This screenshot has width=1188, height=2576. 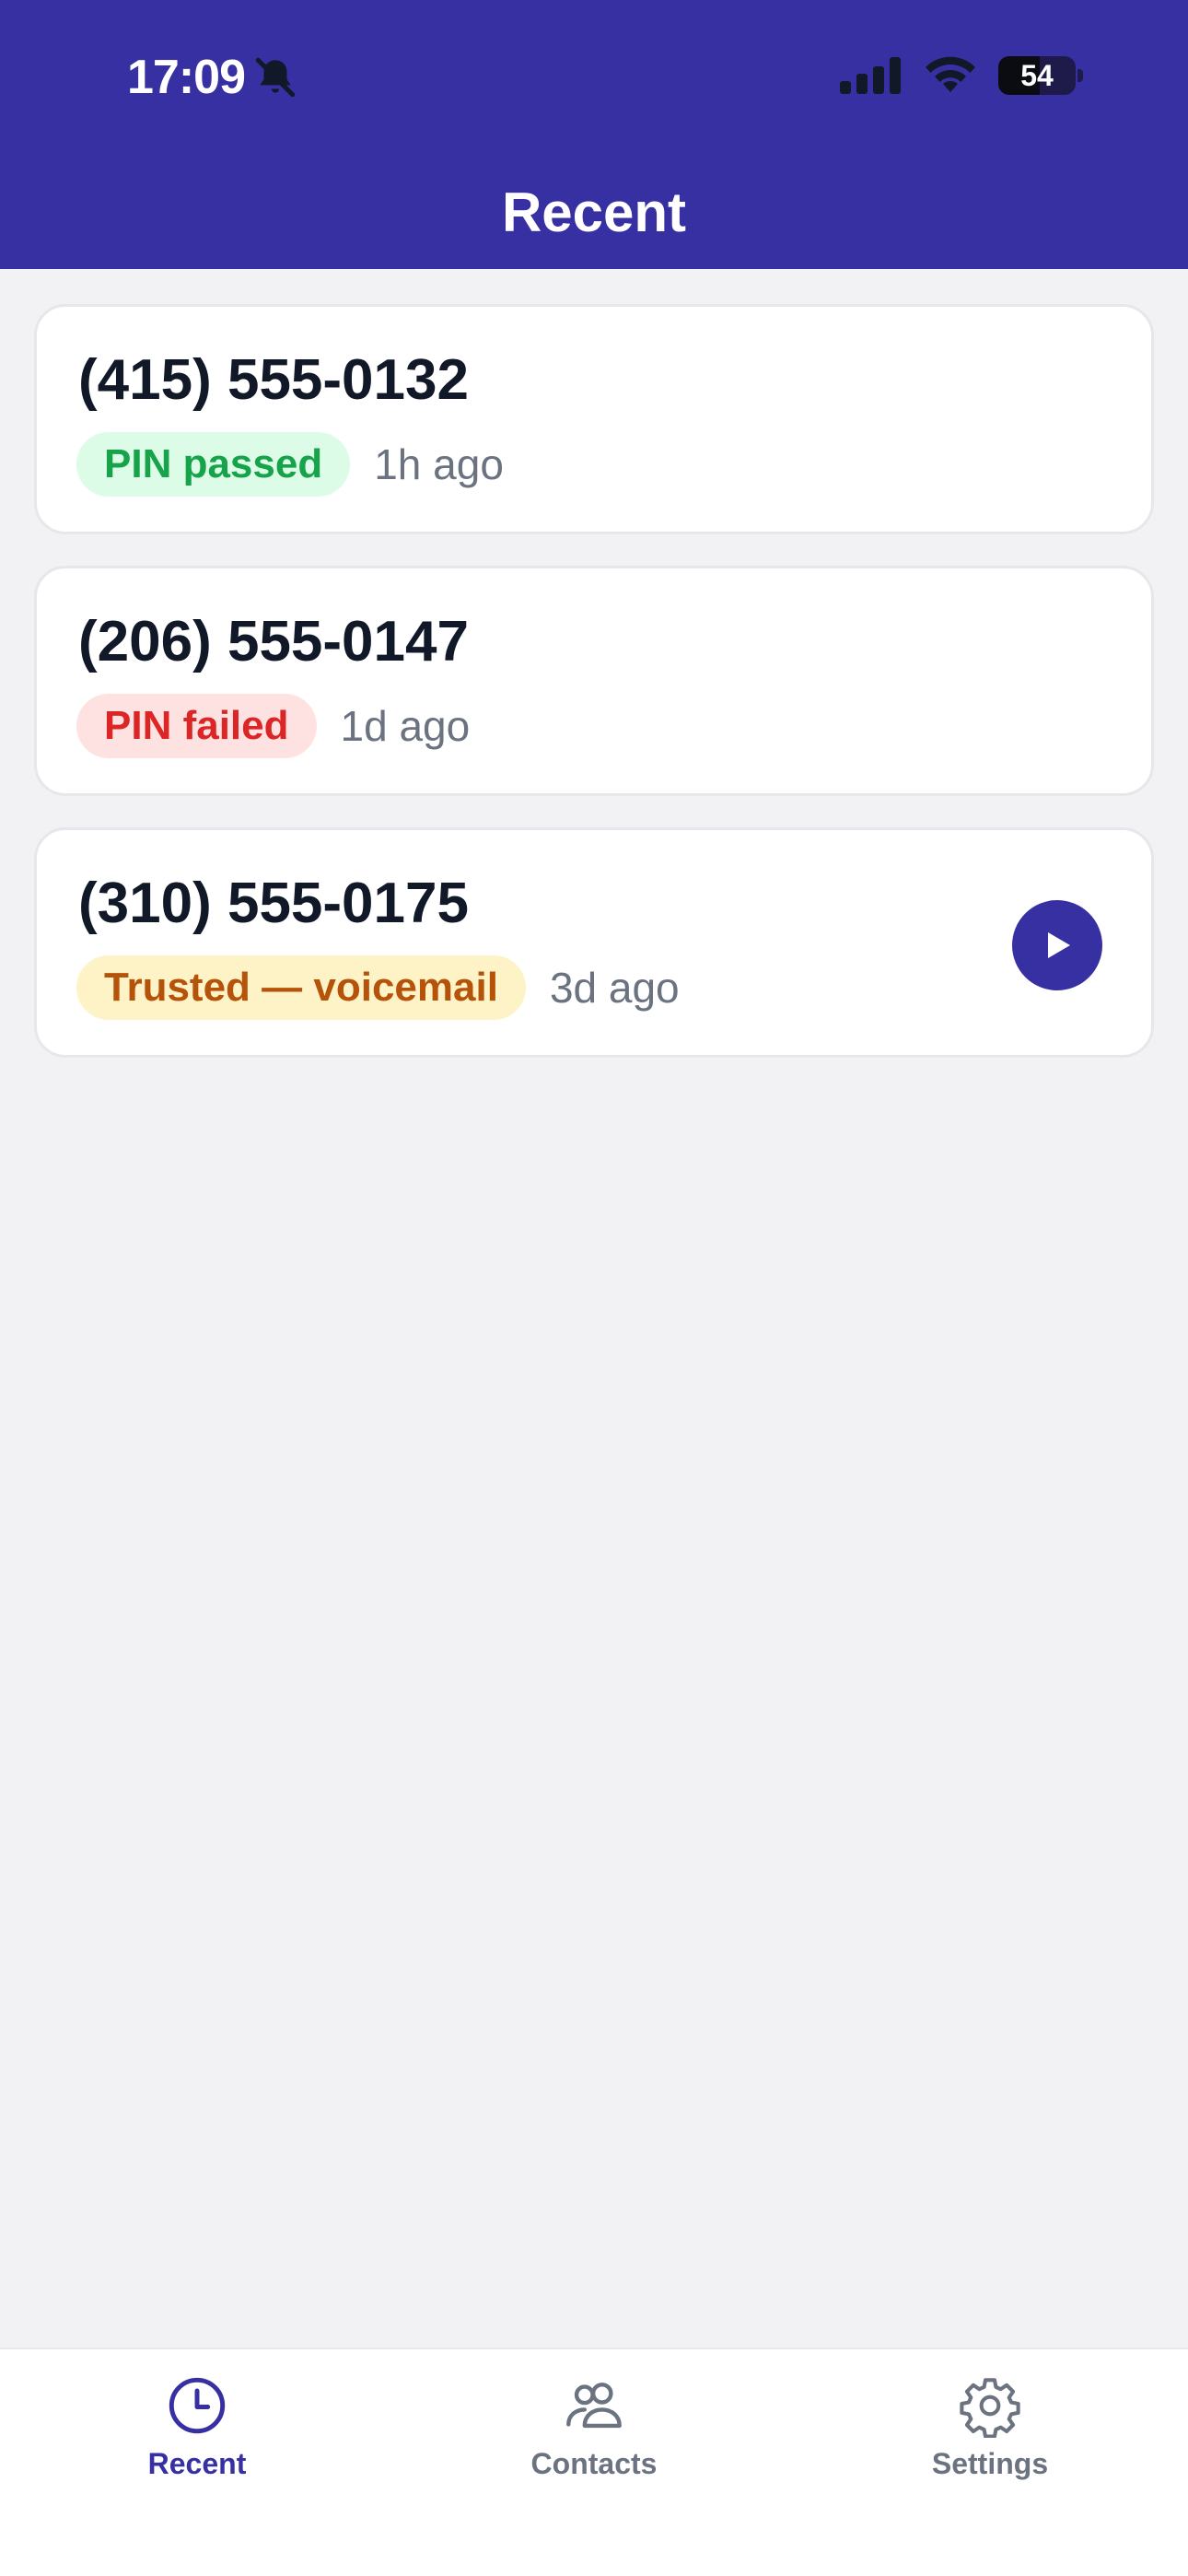 What do you see at coordinates (614, 988) in the screenshot?
I see `call-time-ago: 3d ago` at bounding box center [614, 988].